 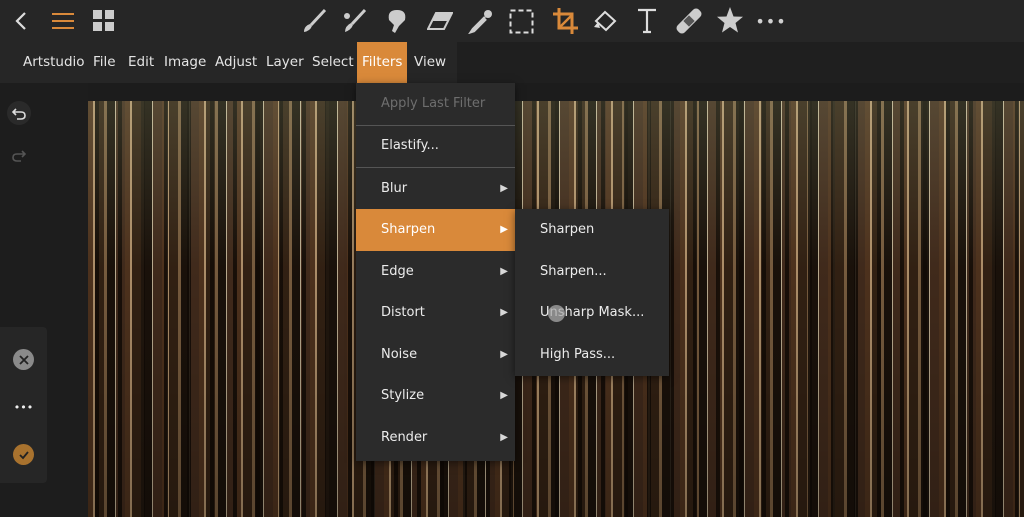 I want to click on menu-artstudio: Artstudio, so click(x=54, y=62).